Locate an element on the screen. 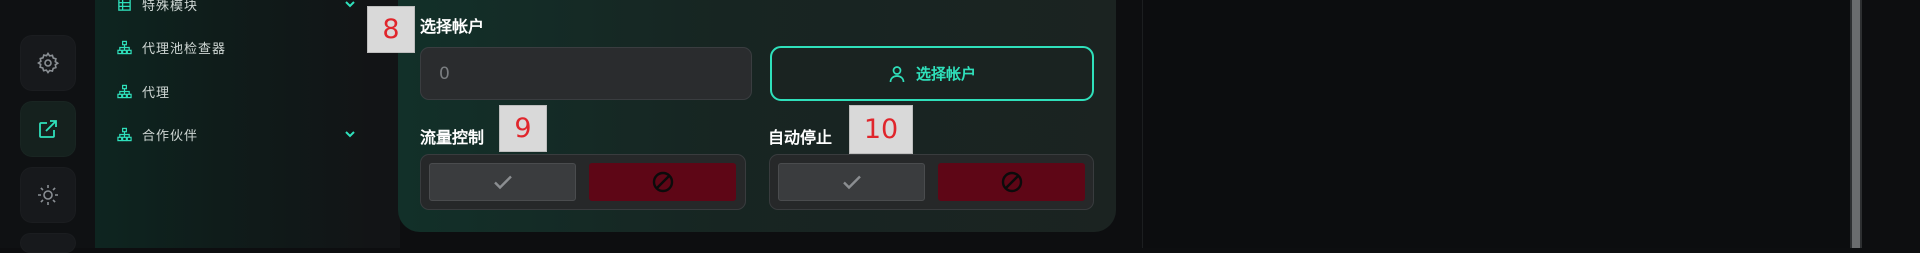  sidebar-item-proxy-checker: 代理池检查器 is located at coordinates (237, 47).